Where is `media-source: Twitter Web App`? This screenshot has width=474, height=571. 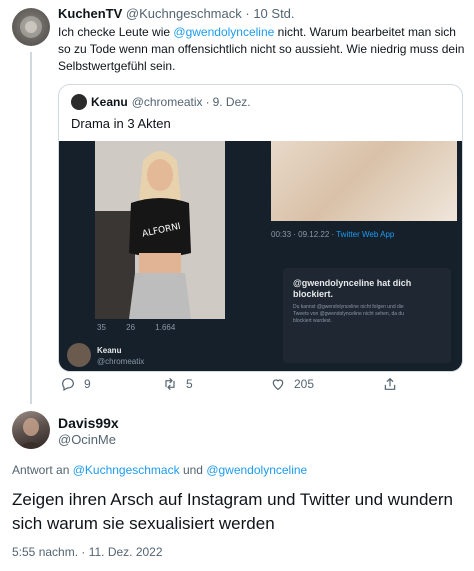
media-source: Twitter Web App is located at coordinates (365, 234).